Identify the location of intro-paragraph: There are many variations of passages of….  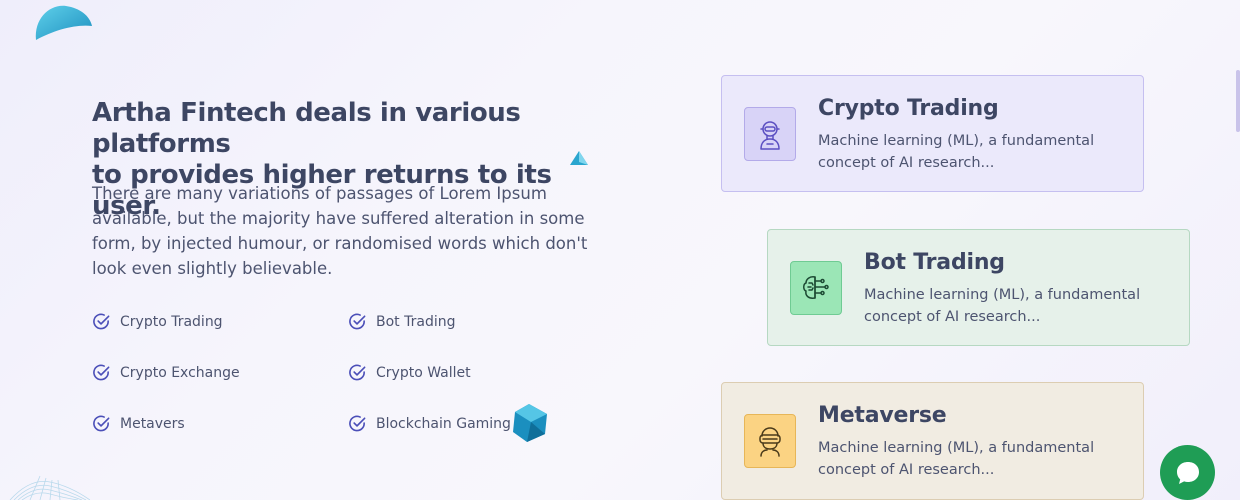
(340, 231).